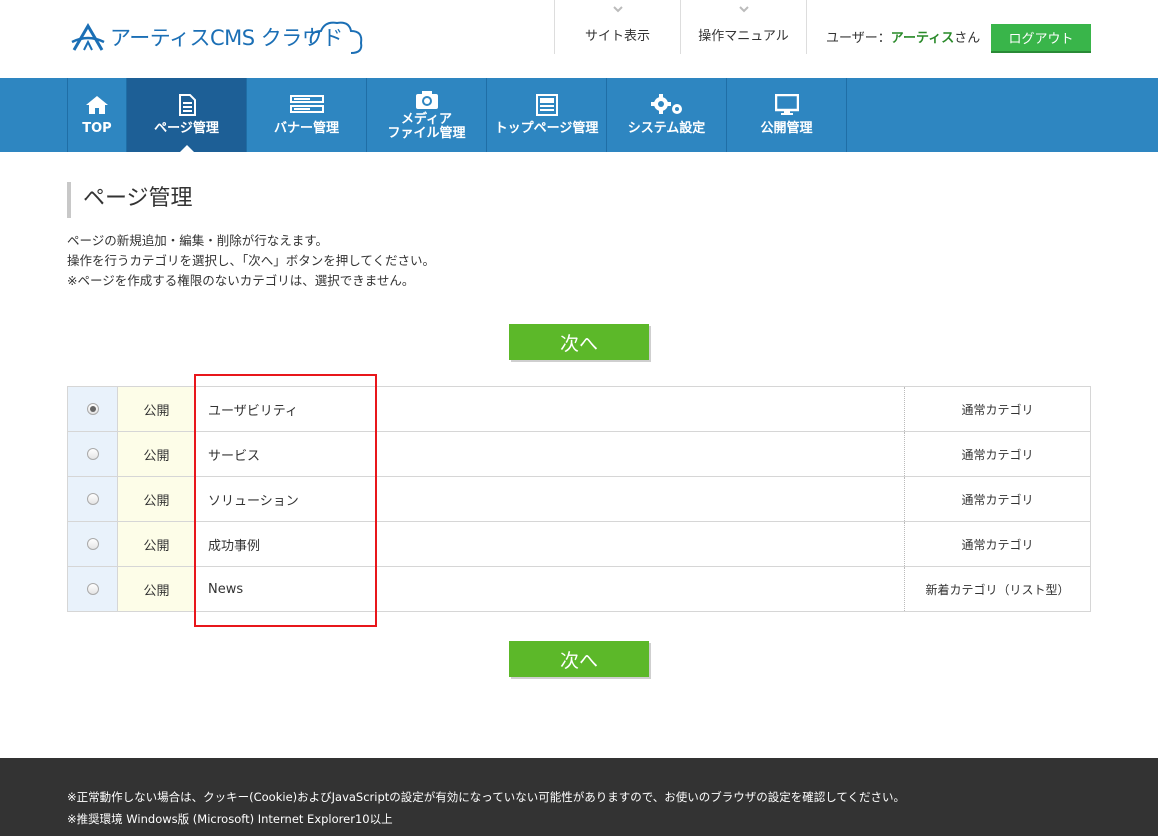 The image size is (1158, 836). Describe the element at coordinates (550, 589) in the screenshot. I see `category-name: News` at that location.